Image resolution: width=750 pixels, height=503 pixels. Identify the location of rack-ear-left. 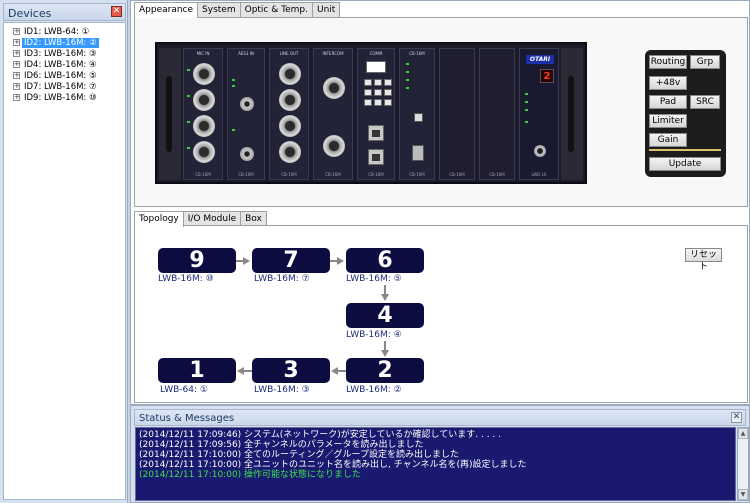
(170, 114).